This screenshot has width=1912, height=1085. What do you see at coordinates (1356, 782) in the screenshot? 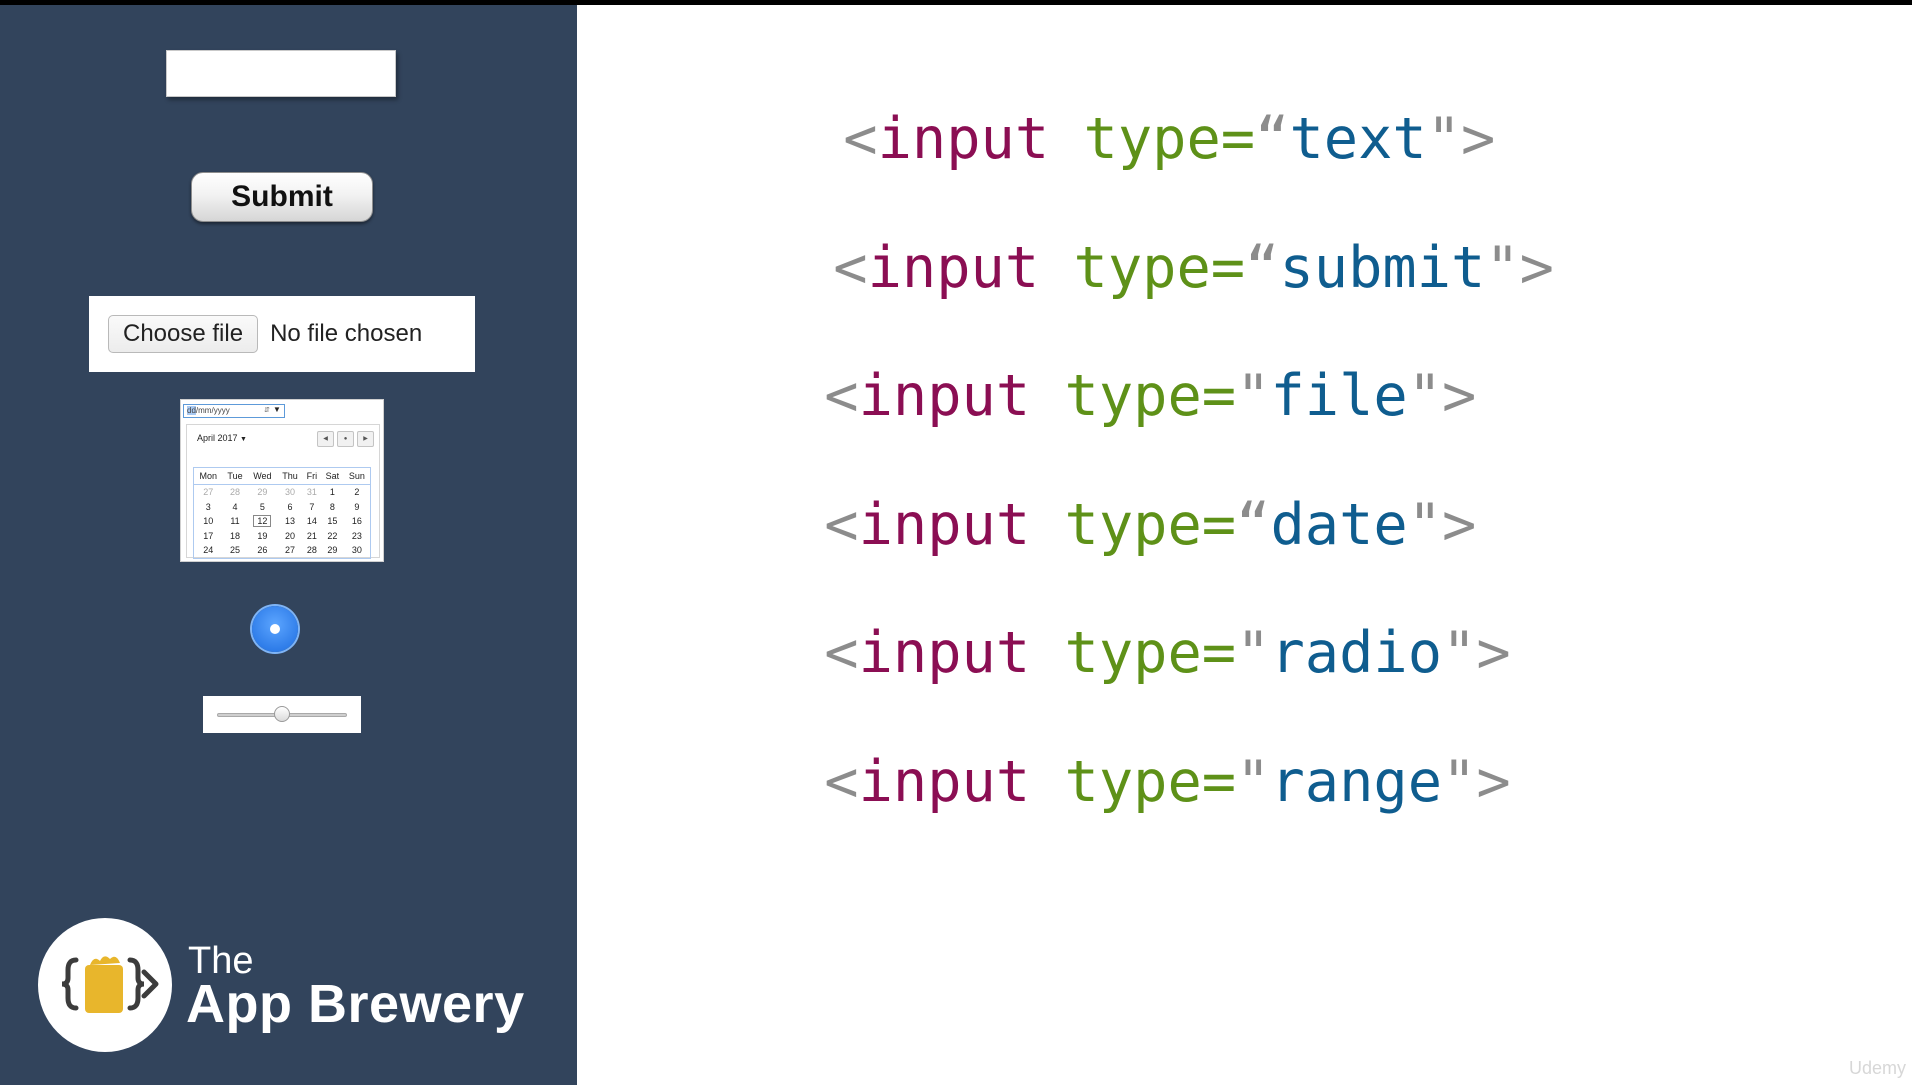
I see `code-value: range` at bounding box center [1356, 782].